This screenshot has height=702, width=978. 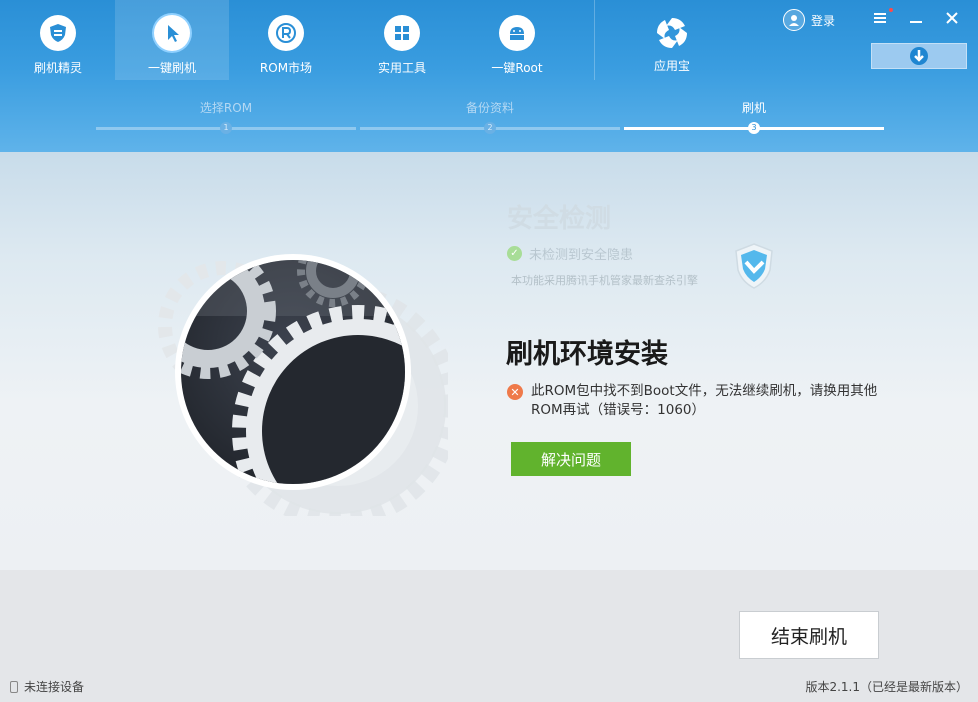 What do you see at coordinates (517, 33) in the screenshot?
I see `android-icon` at bounding box center [517, 33].